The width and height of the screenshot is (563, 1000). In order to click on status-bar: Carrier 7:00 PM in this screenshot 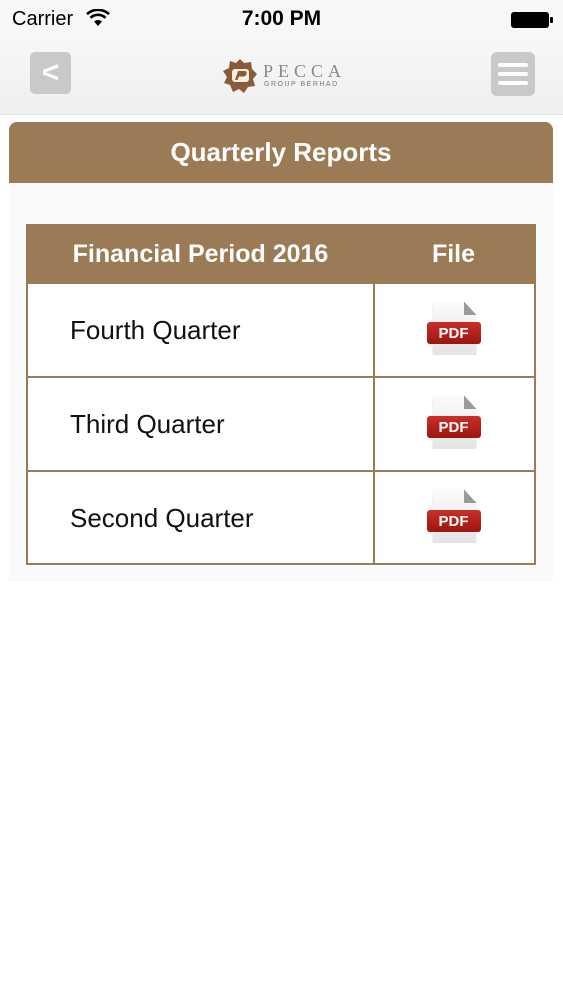, I will do `click(281, 20)`.